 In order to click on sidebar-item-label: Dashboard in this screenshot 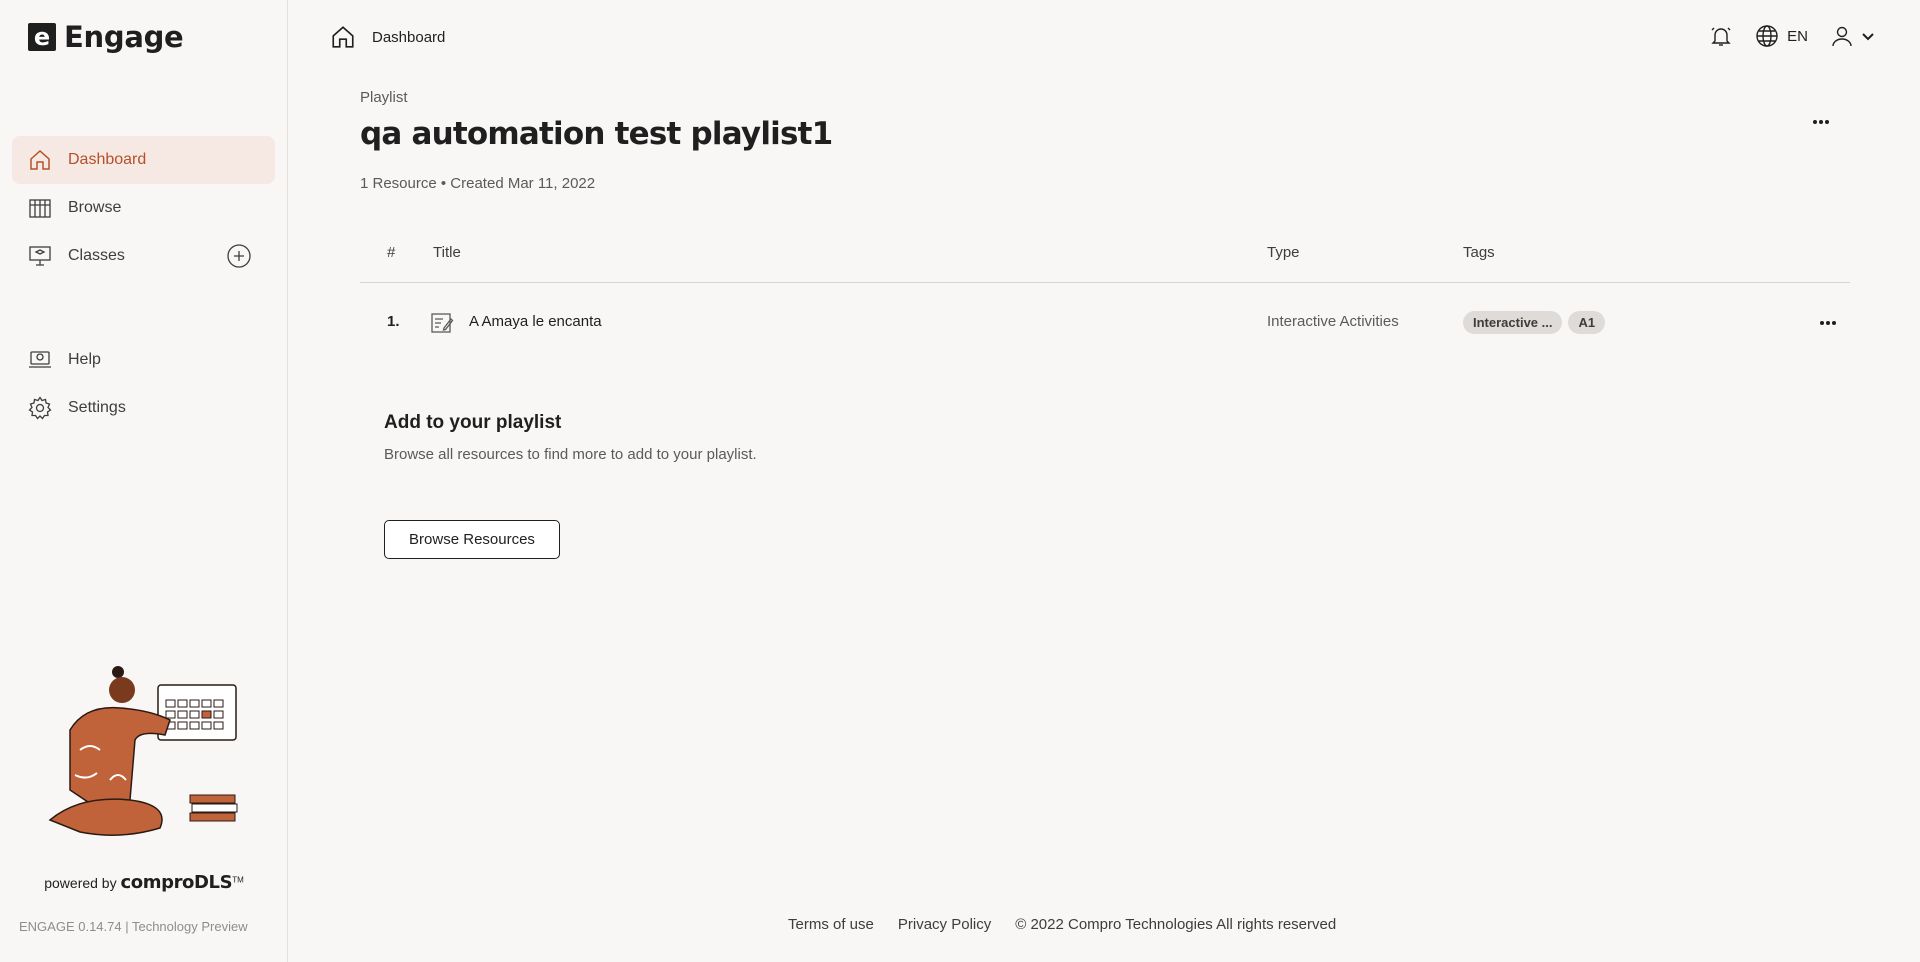, I will do `click(107, 159)`.